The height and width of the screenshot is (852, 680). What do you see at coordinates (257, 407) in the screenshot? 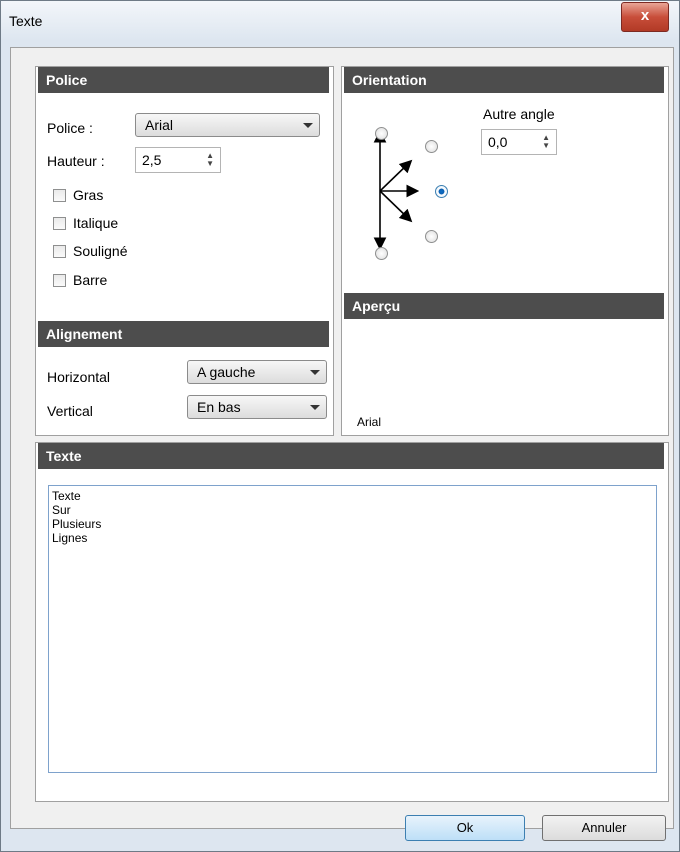
I see `vertical-select: En bas` at bounding box center [257, 407].